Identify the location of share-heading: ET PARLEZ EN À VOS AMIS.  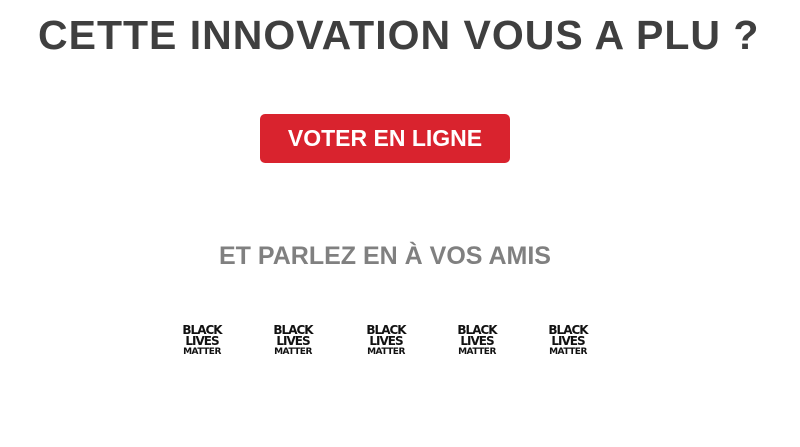
(385, 256).